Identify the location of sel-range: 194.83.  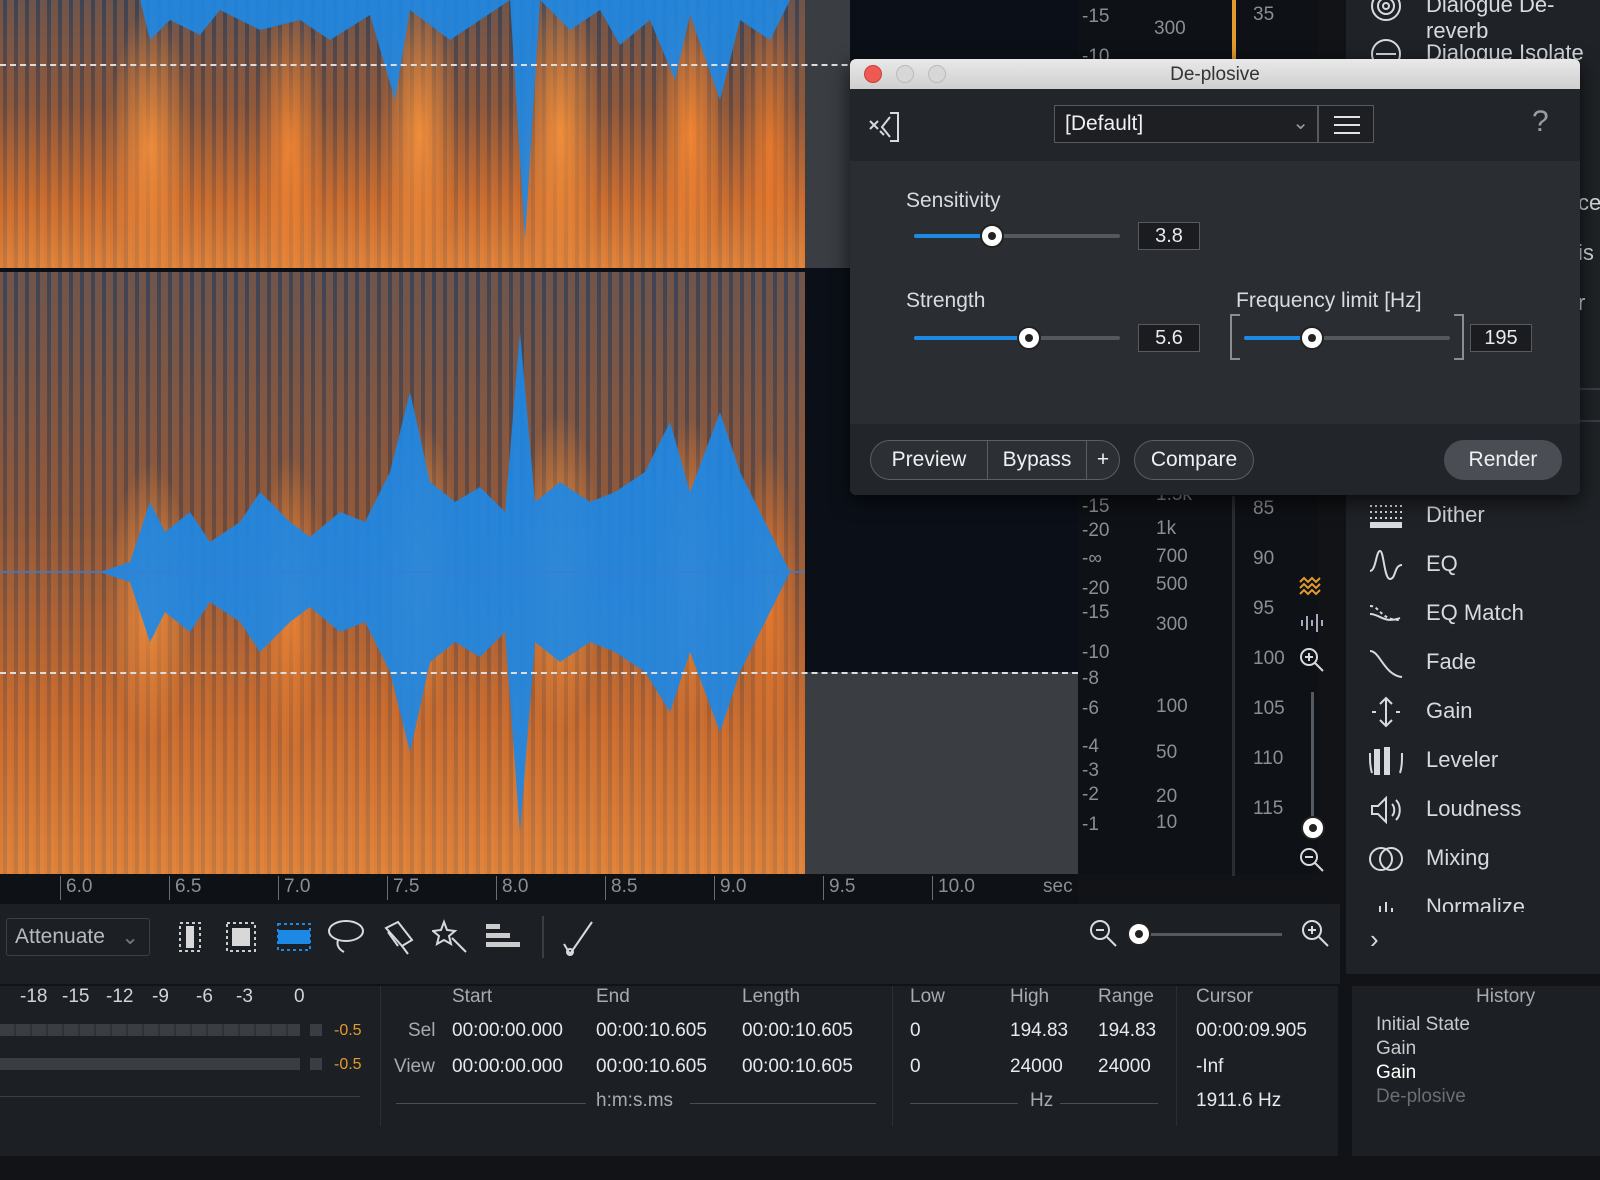
(1127, 1031).